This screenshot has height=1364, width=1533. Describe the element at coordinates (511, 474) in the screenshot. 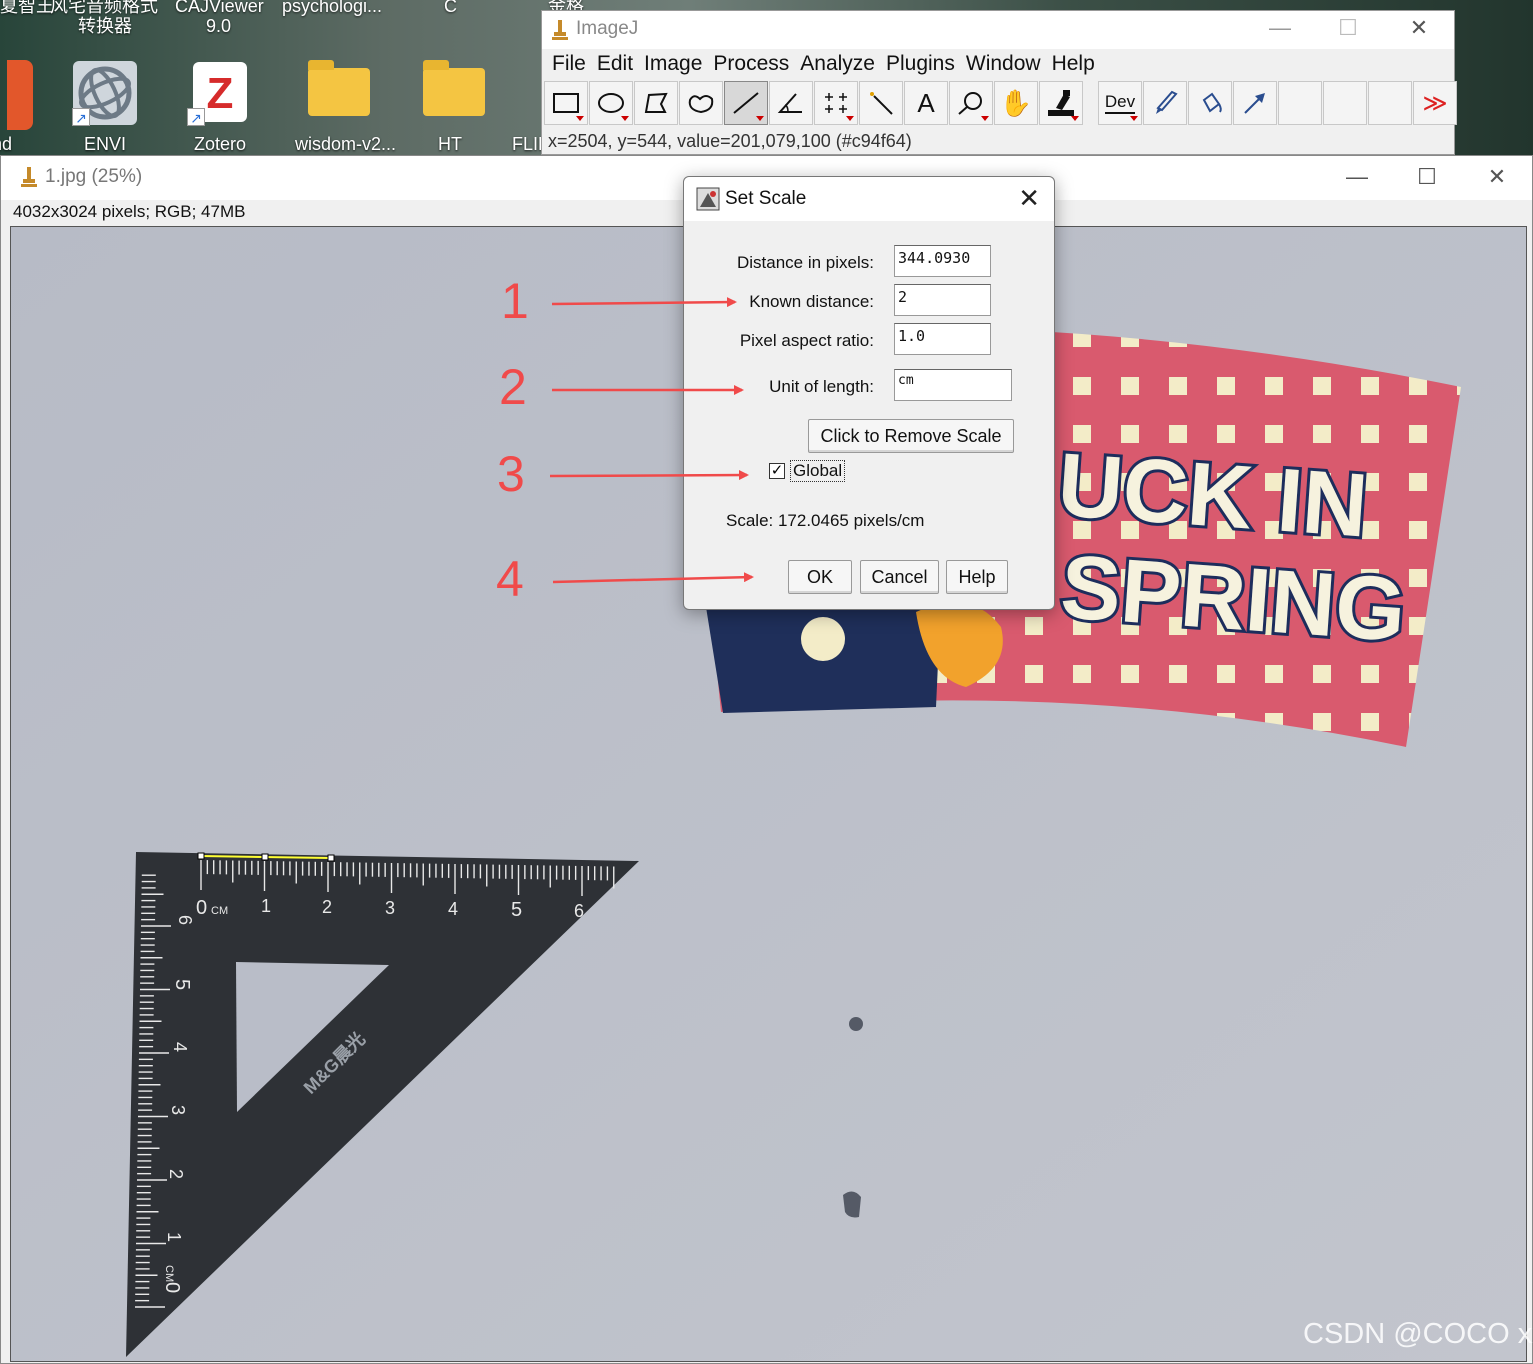

I see `annotation-step-3: 3` at that location.